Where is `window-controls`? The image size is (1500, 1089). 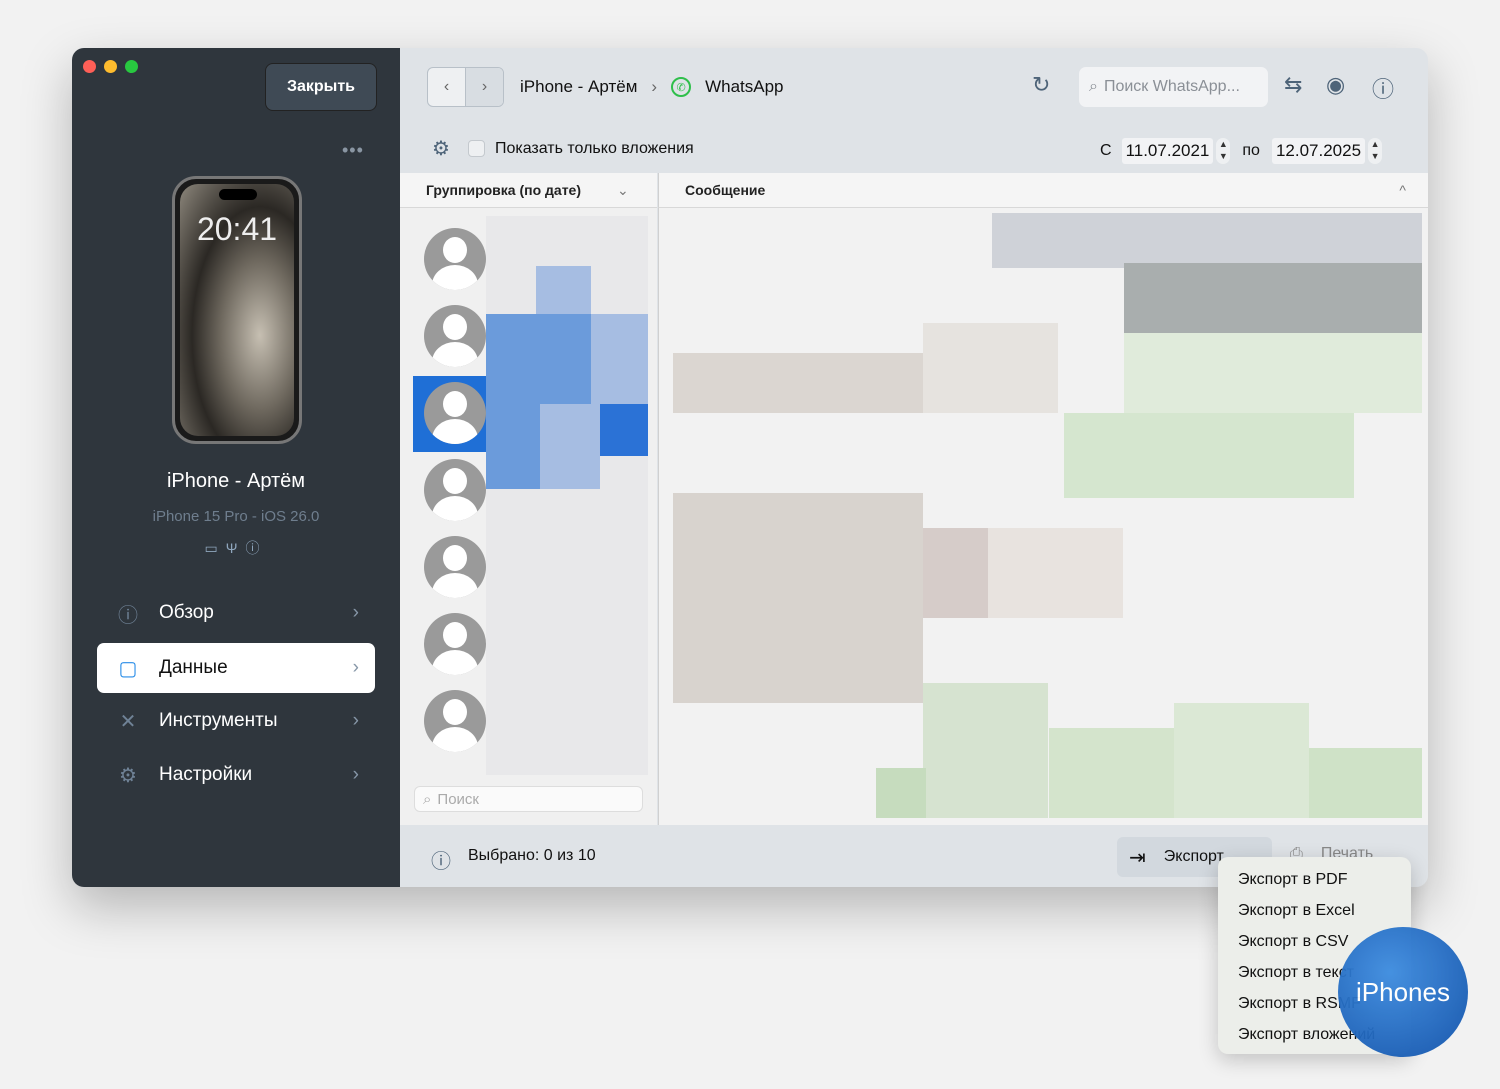 window-controls is located at coordinates (110, 66).